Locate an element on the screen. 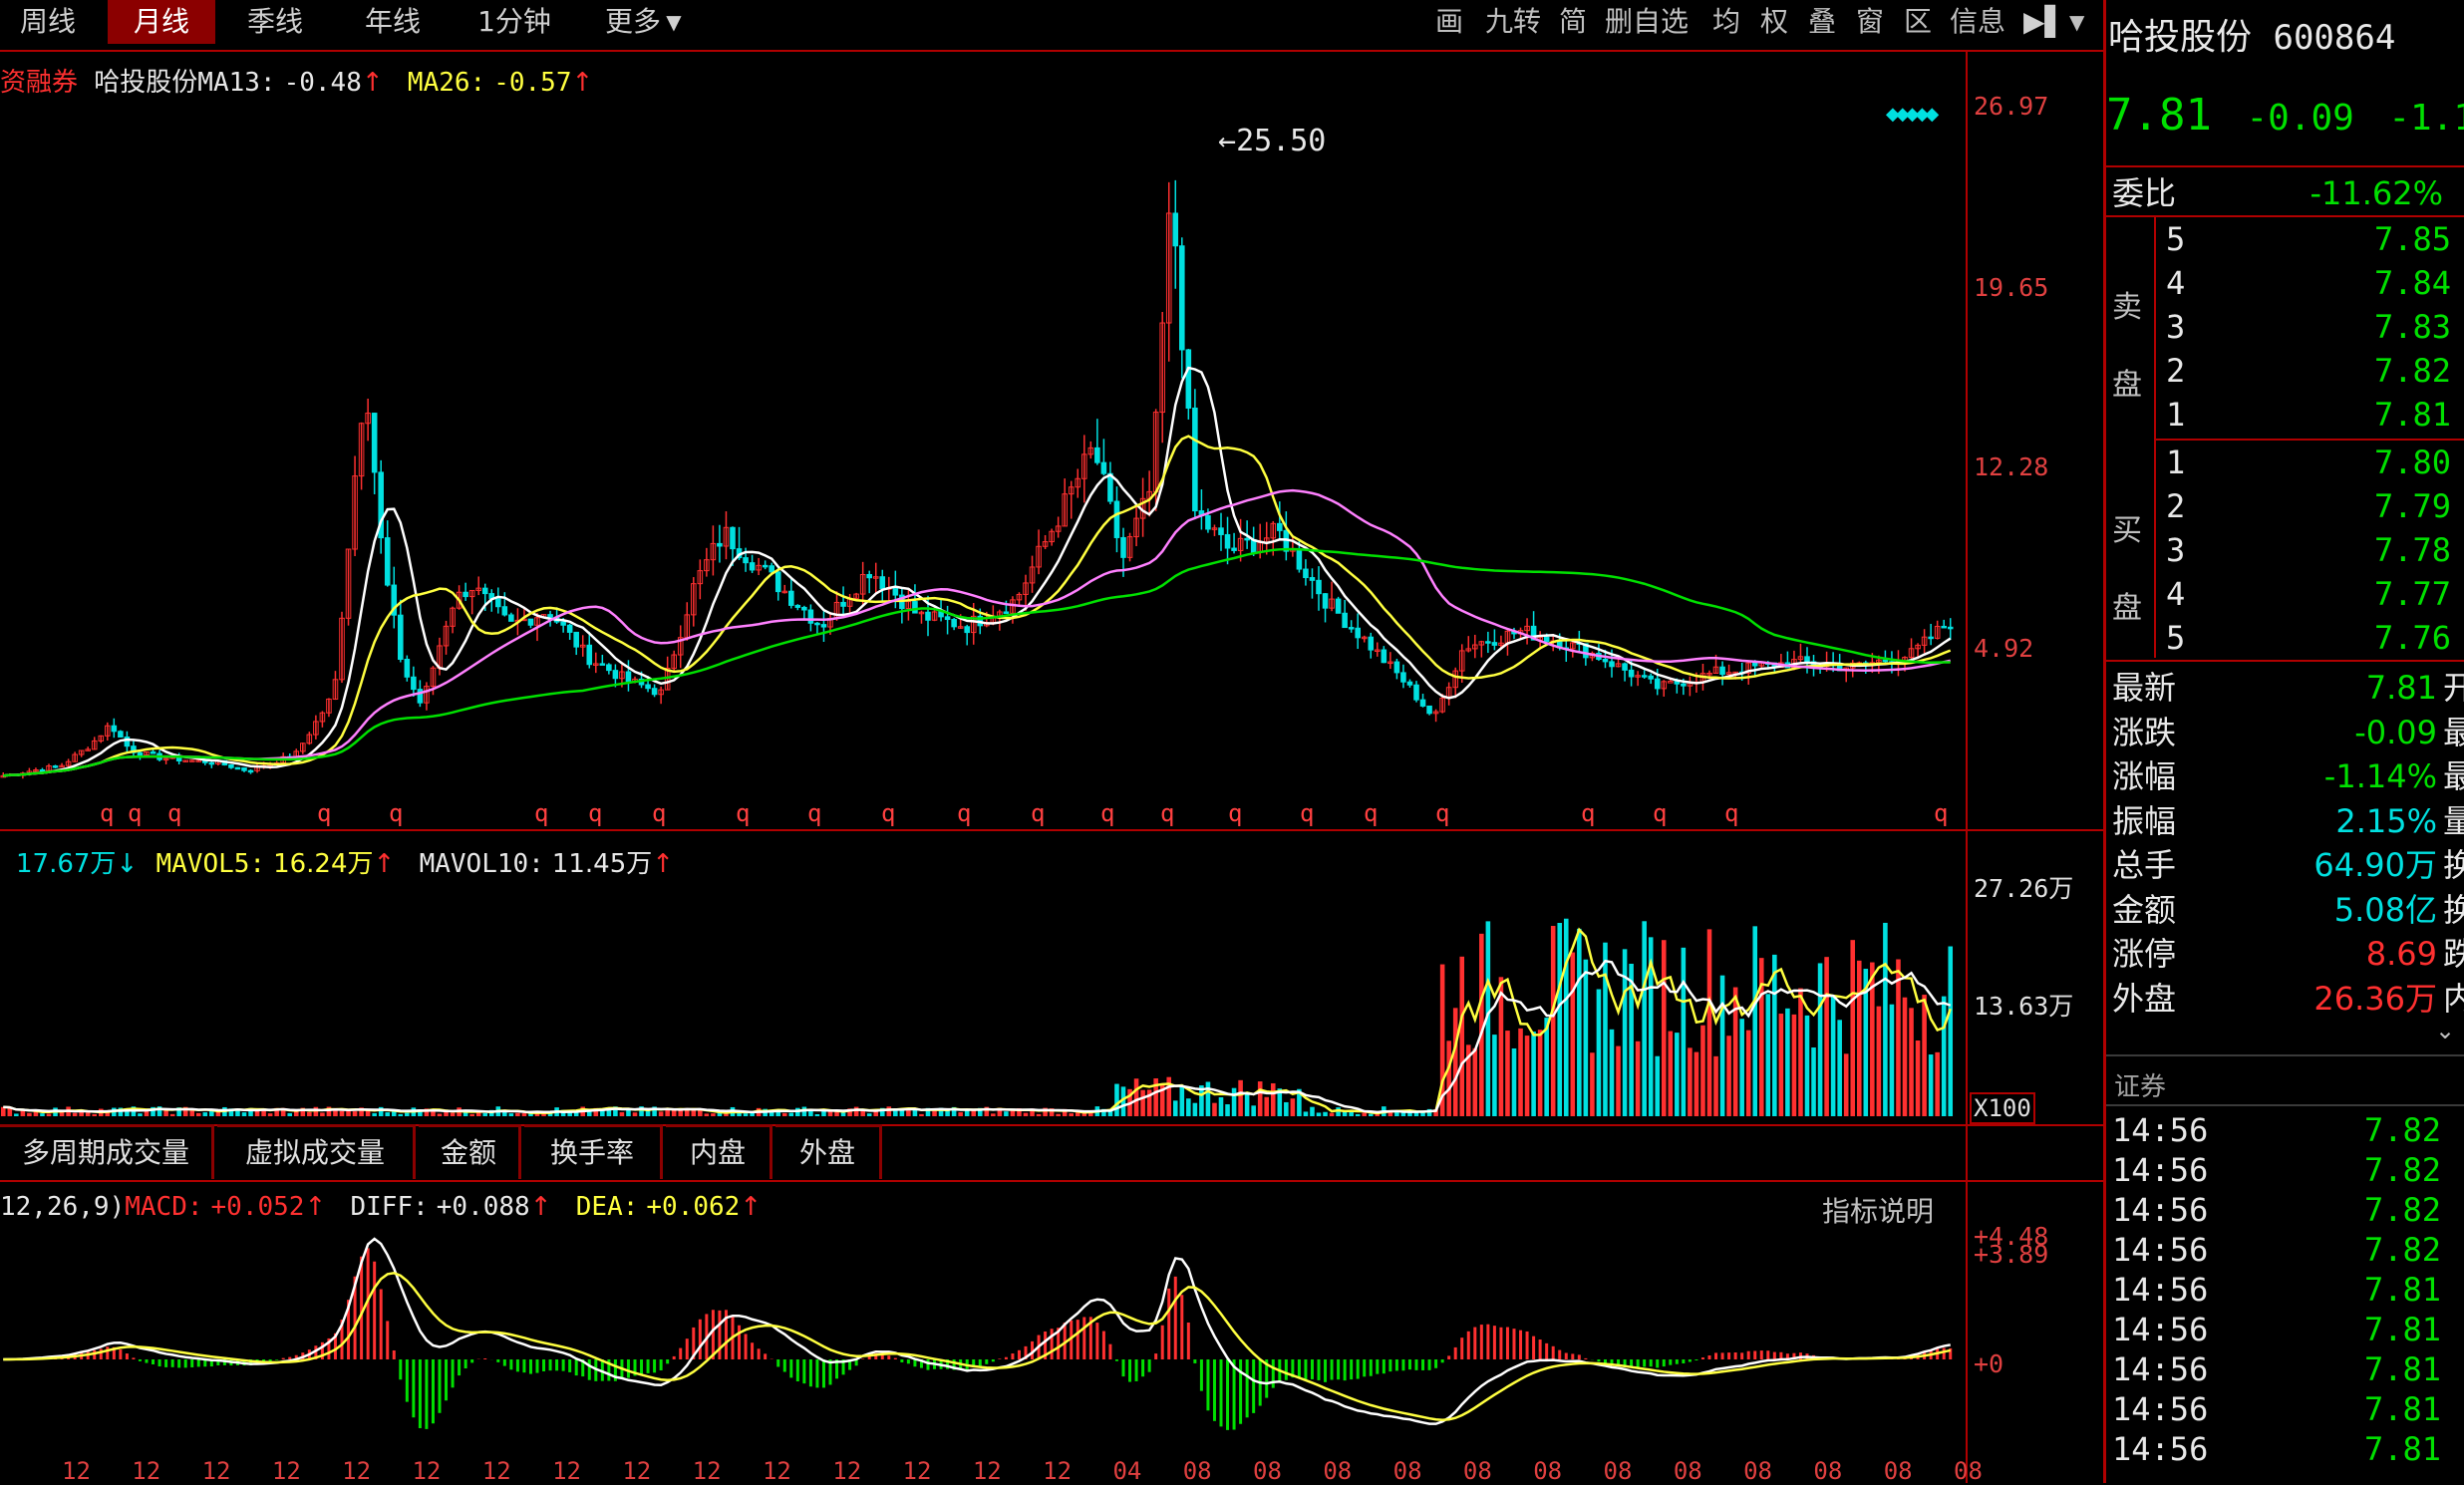 The width and height of the screenshot is (2464, 1485). tab-yearly: 年线 is located at coordinates (393, 22).